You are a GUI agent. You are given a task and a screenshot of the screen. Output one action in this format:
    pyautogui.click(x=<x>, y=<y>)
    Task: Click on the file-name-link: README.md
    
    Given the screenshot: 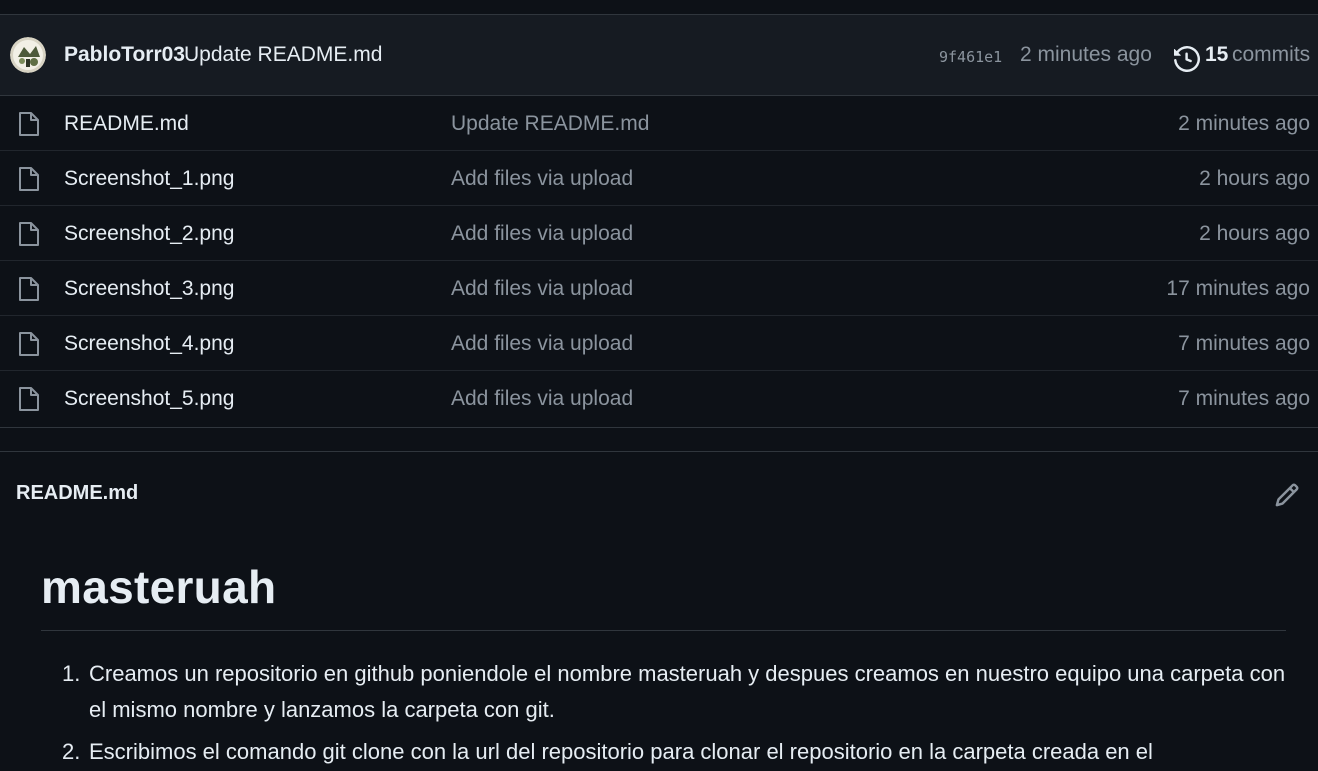 What is the action you would take?
    pyautogui.click(x=126, y=124)
    